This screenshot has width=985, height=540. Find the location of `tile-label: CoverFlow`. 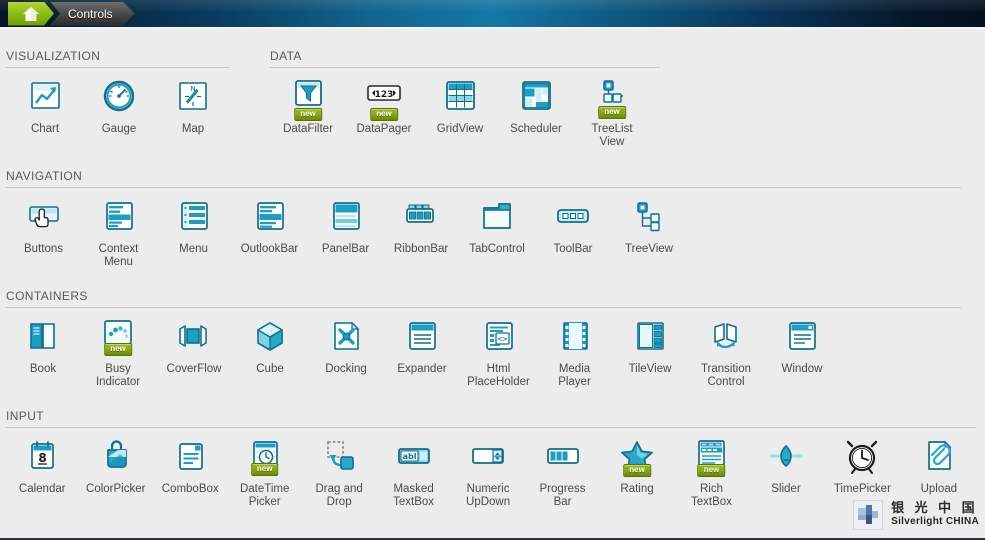

tile-label: CoverFlow is located at coordinates (194, 369).